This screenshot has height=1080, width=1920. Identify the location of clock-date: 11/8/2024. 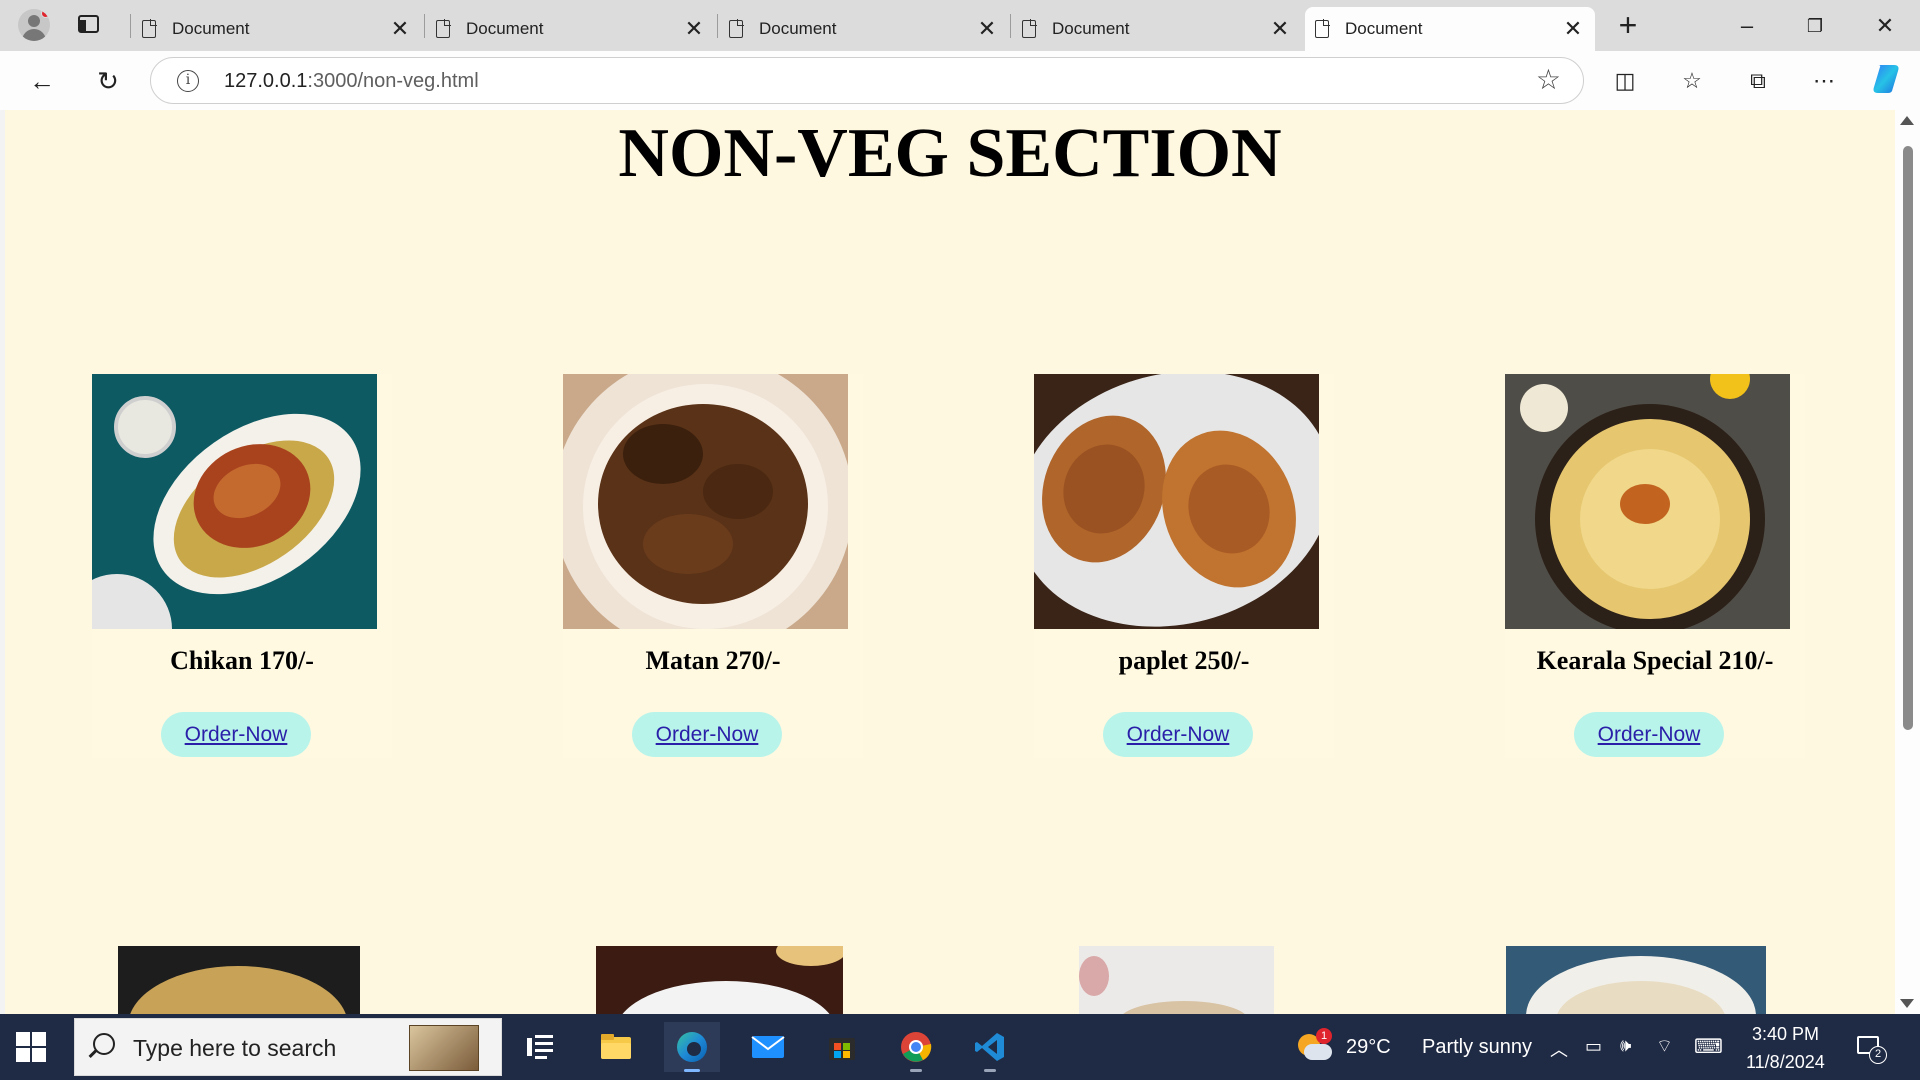
(1785, 1062).